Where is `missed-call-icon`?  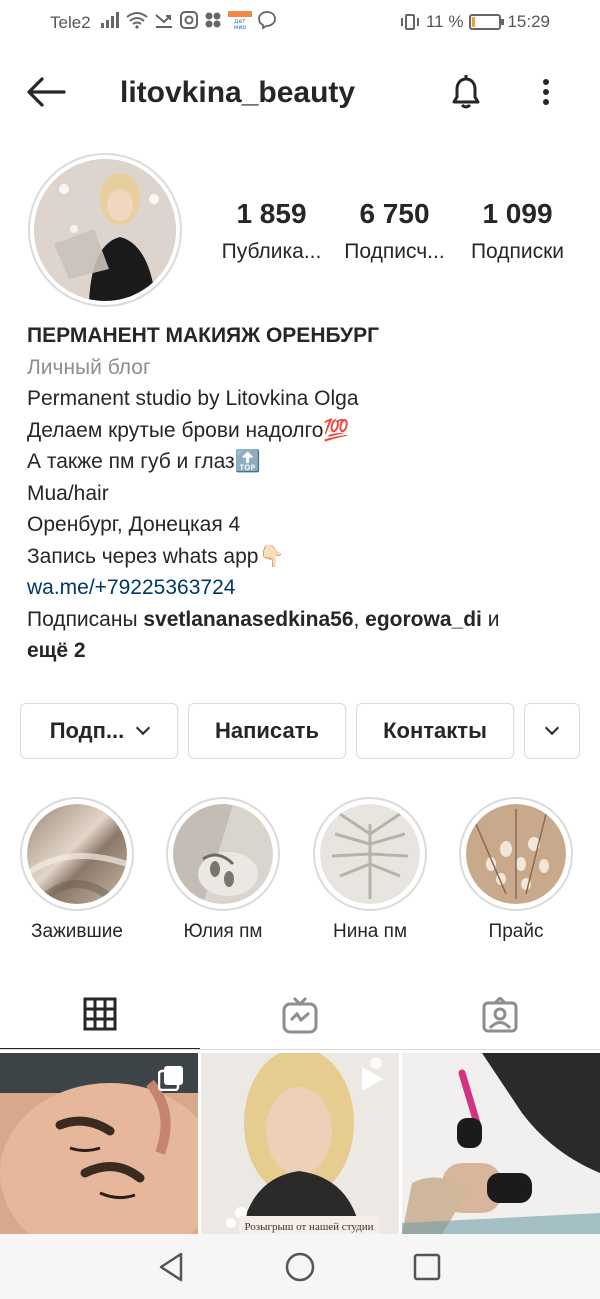
missed-call-icon is located at coordinates (163, 21).